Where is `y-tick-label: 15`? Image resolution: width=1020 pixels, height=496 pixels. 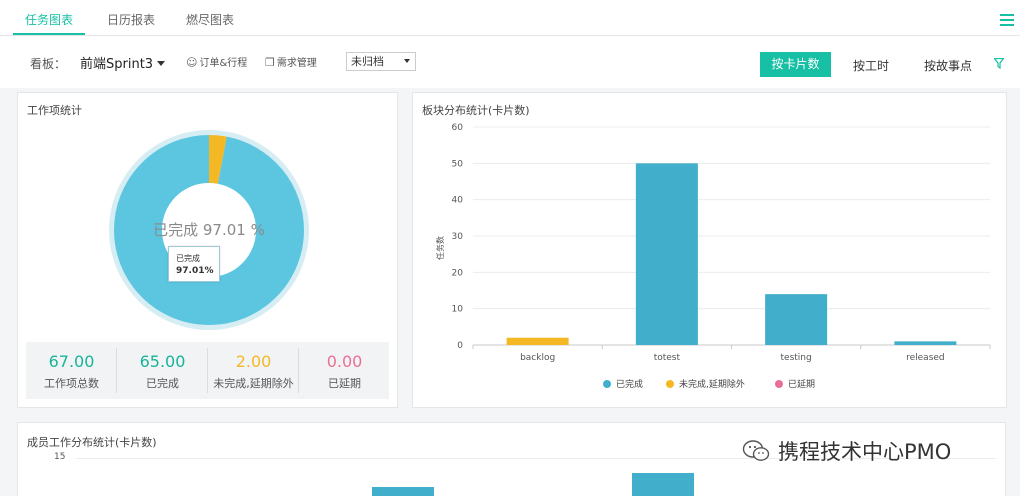 y-tick-label: 15 is located at coordinates (60, 457).